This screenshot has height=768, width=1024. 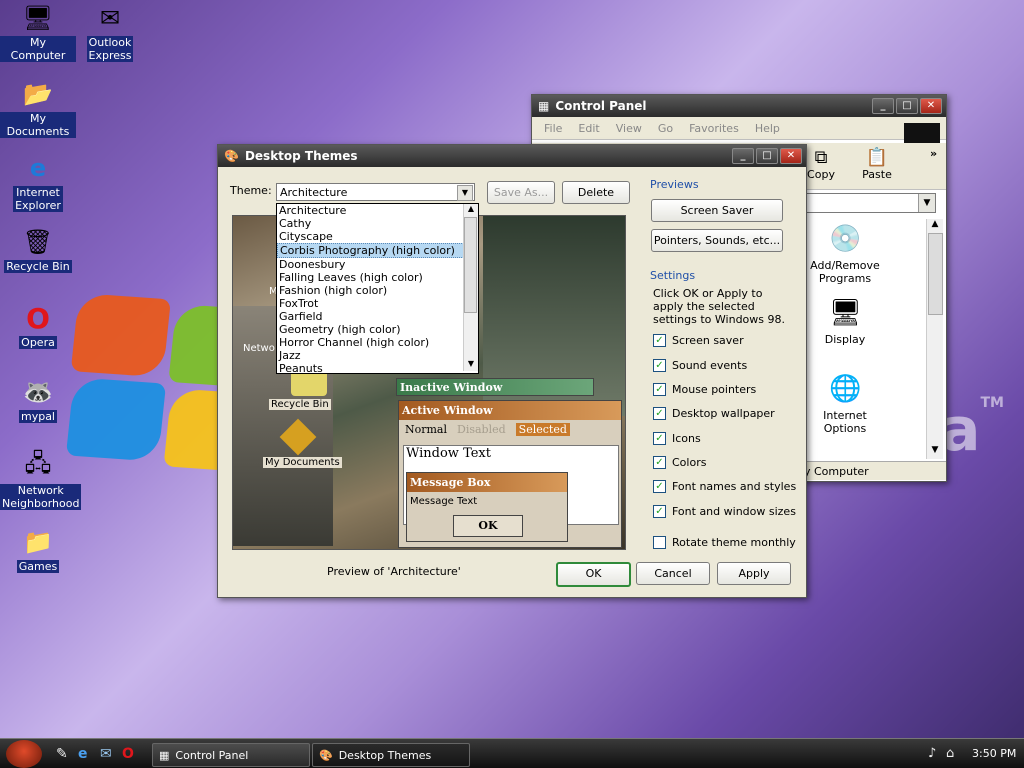 I want to click on desktop-themes-titlebar: 🎨 Desktop Themes _ □ ✕, so click(x=512, y=156).